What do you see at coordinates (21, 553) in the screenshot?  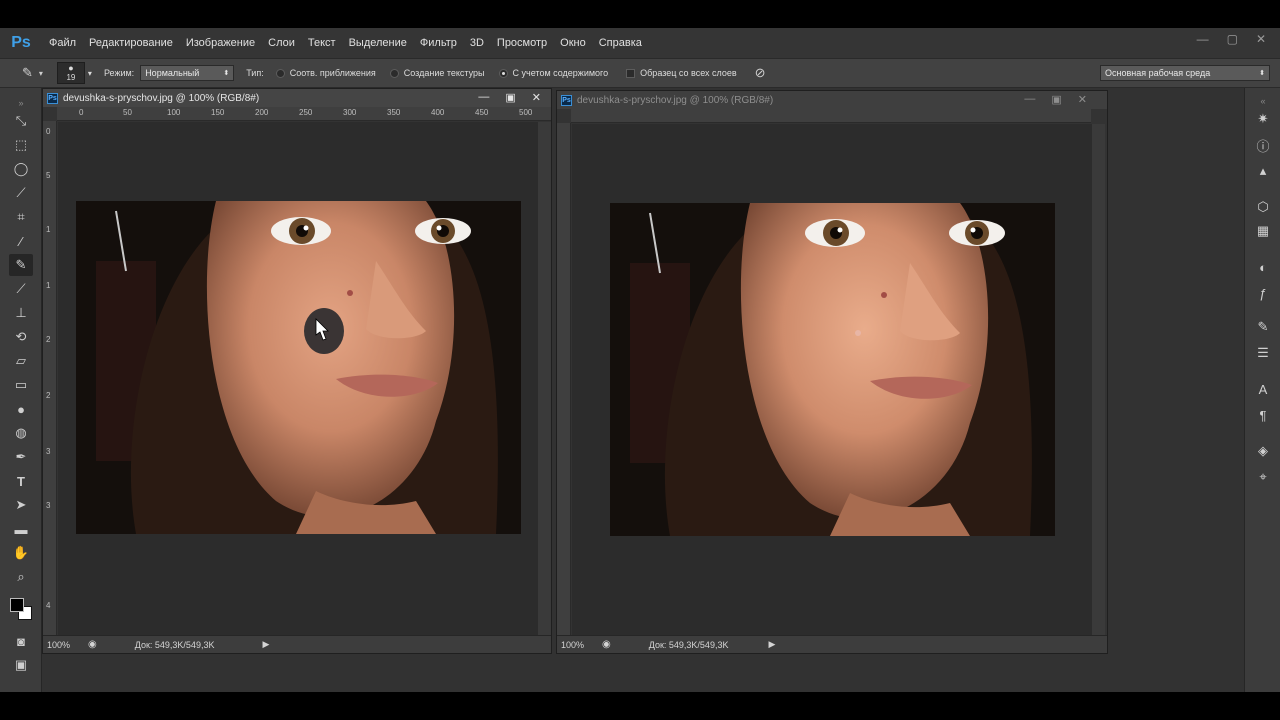 I see `hand-icon: ✋` at bounding box center [21, 553].